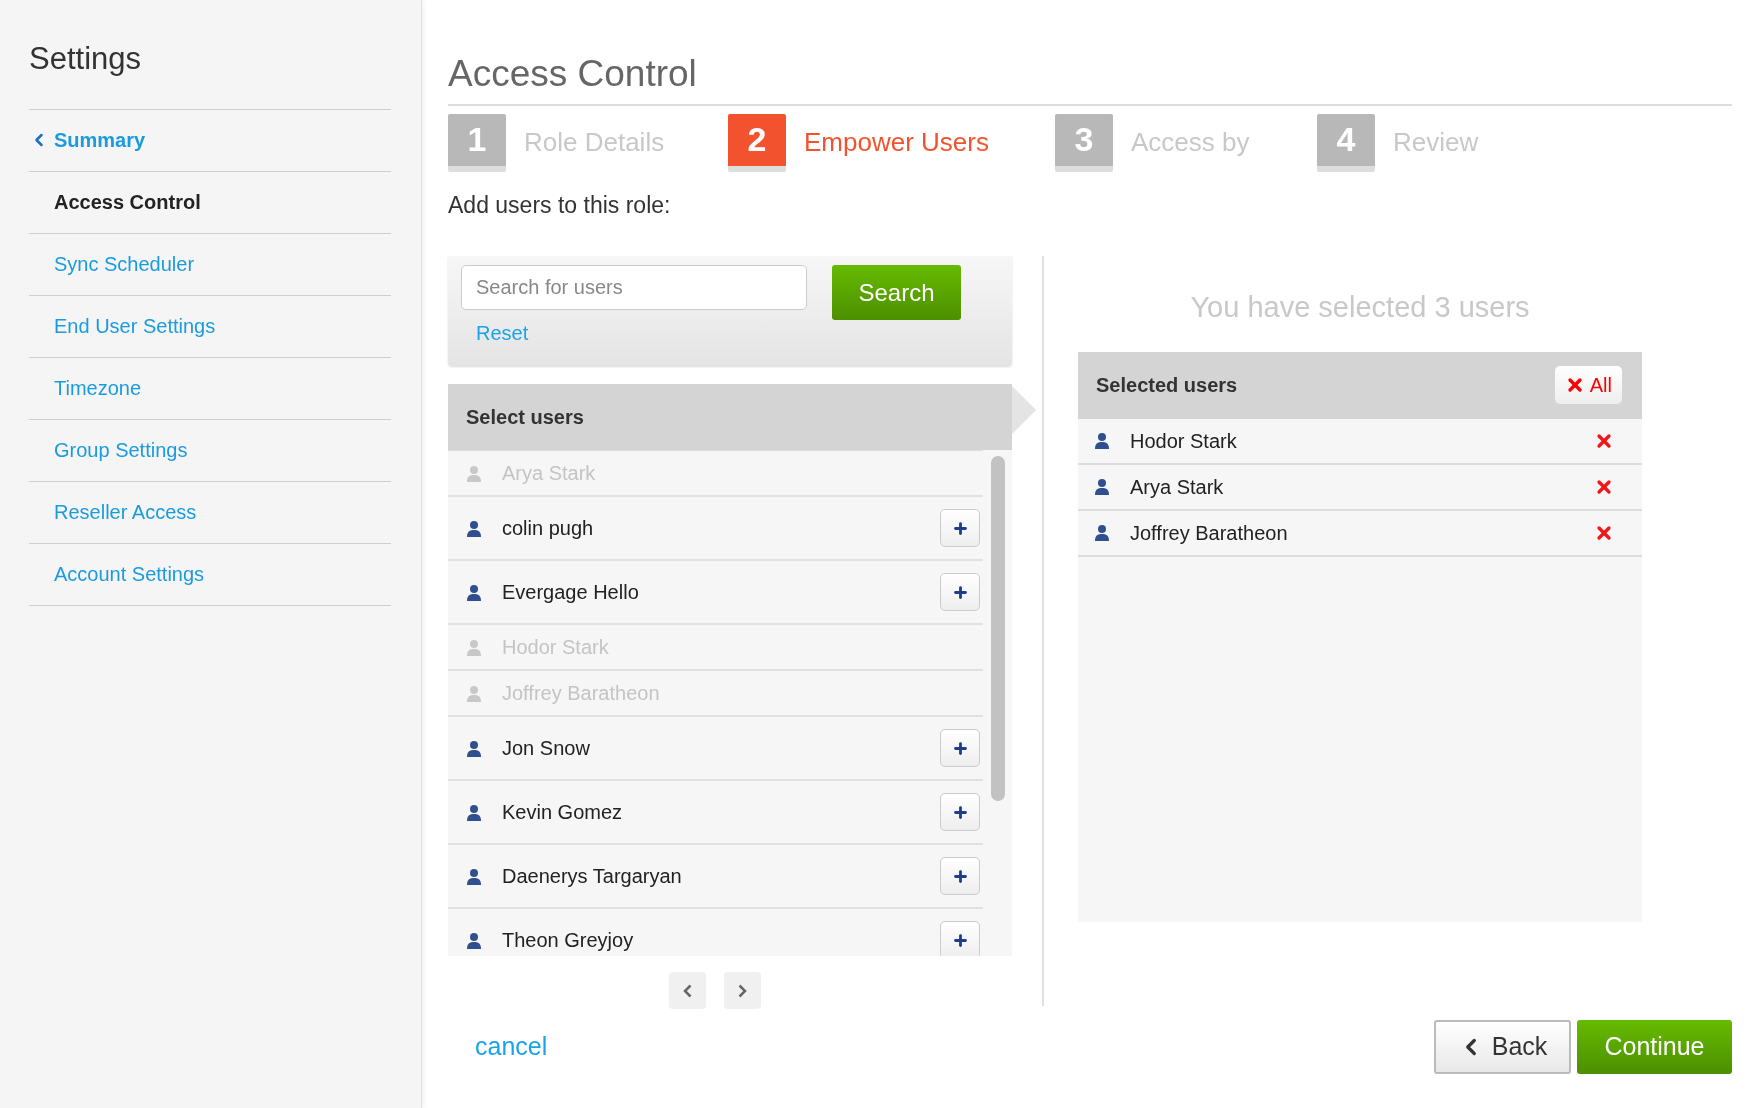 The width and height of the screenshot is (1752, 1108). I want to click on user-name: colin pugh, so click(548, 528).